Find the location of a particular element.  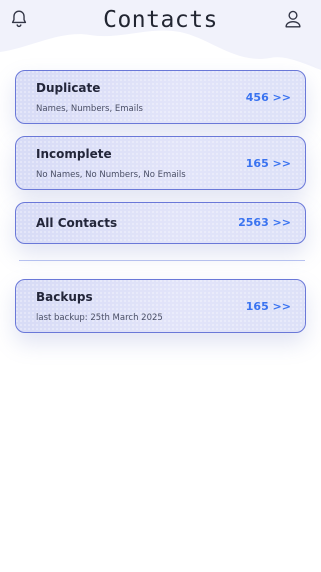

section-divider is located at coordinates (162, 260).